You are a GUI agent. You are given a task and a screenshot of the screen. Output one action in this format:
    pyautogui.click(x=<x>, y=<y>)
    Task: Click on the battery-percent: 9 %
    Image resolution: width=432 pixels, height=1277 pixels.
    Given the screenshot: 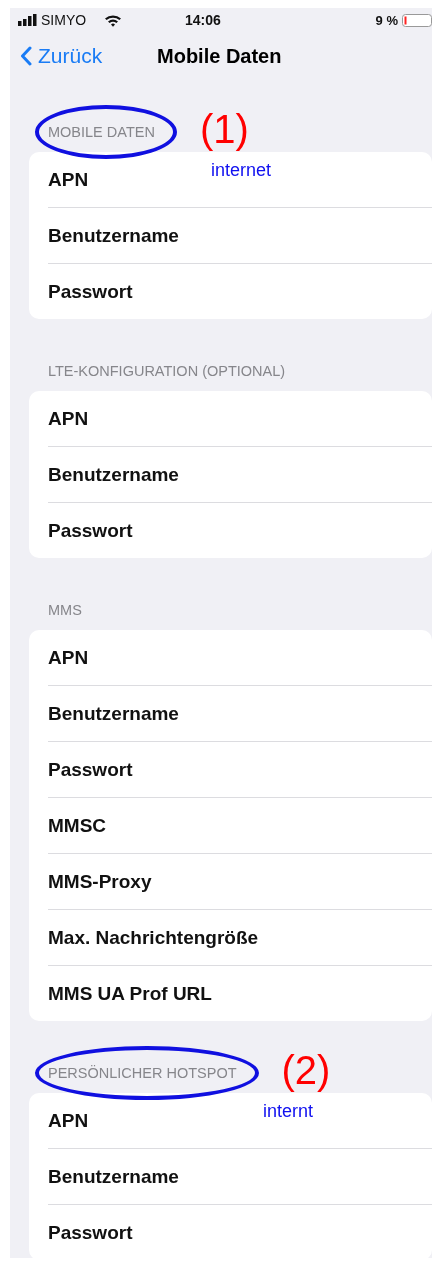 What is the action you would take?
    pyautogui.click(x=386, y=20)
    